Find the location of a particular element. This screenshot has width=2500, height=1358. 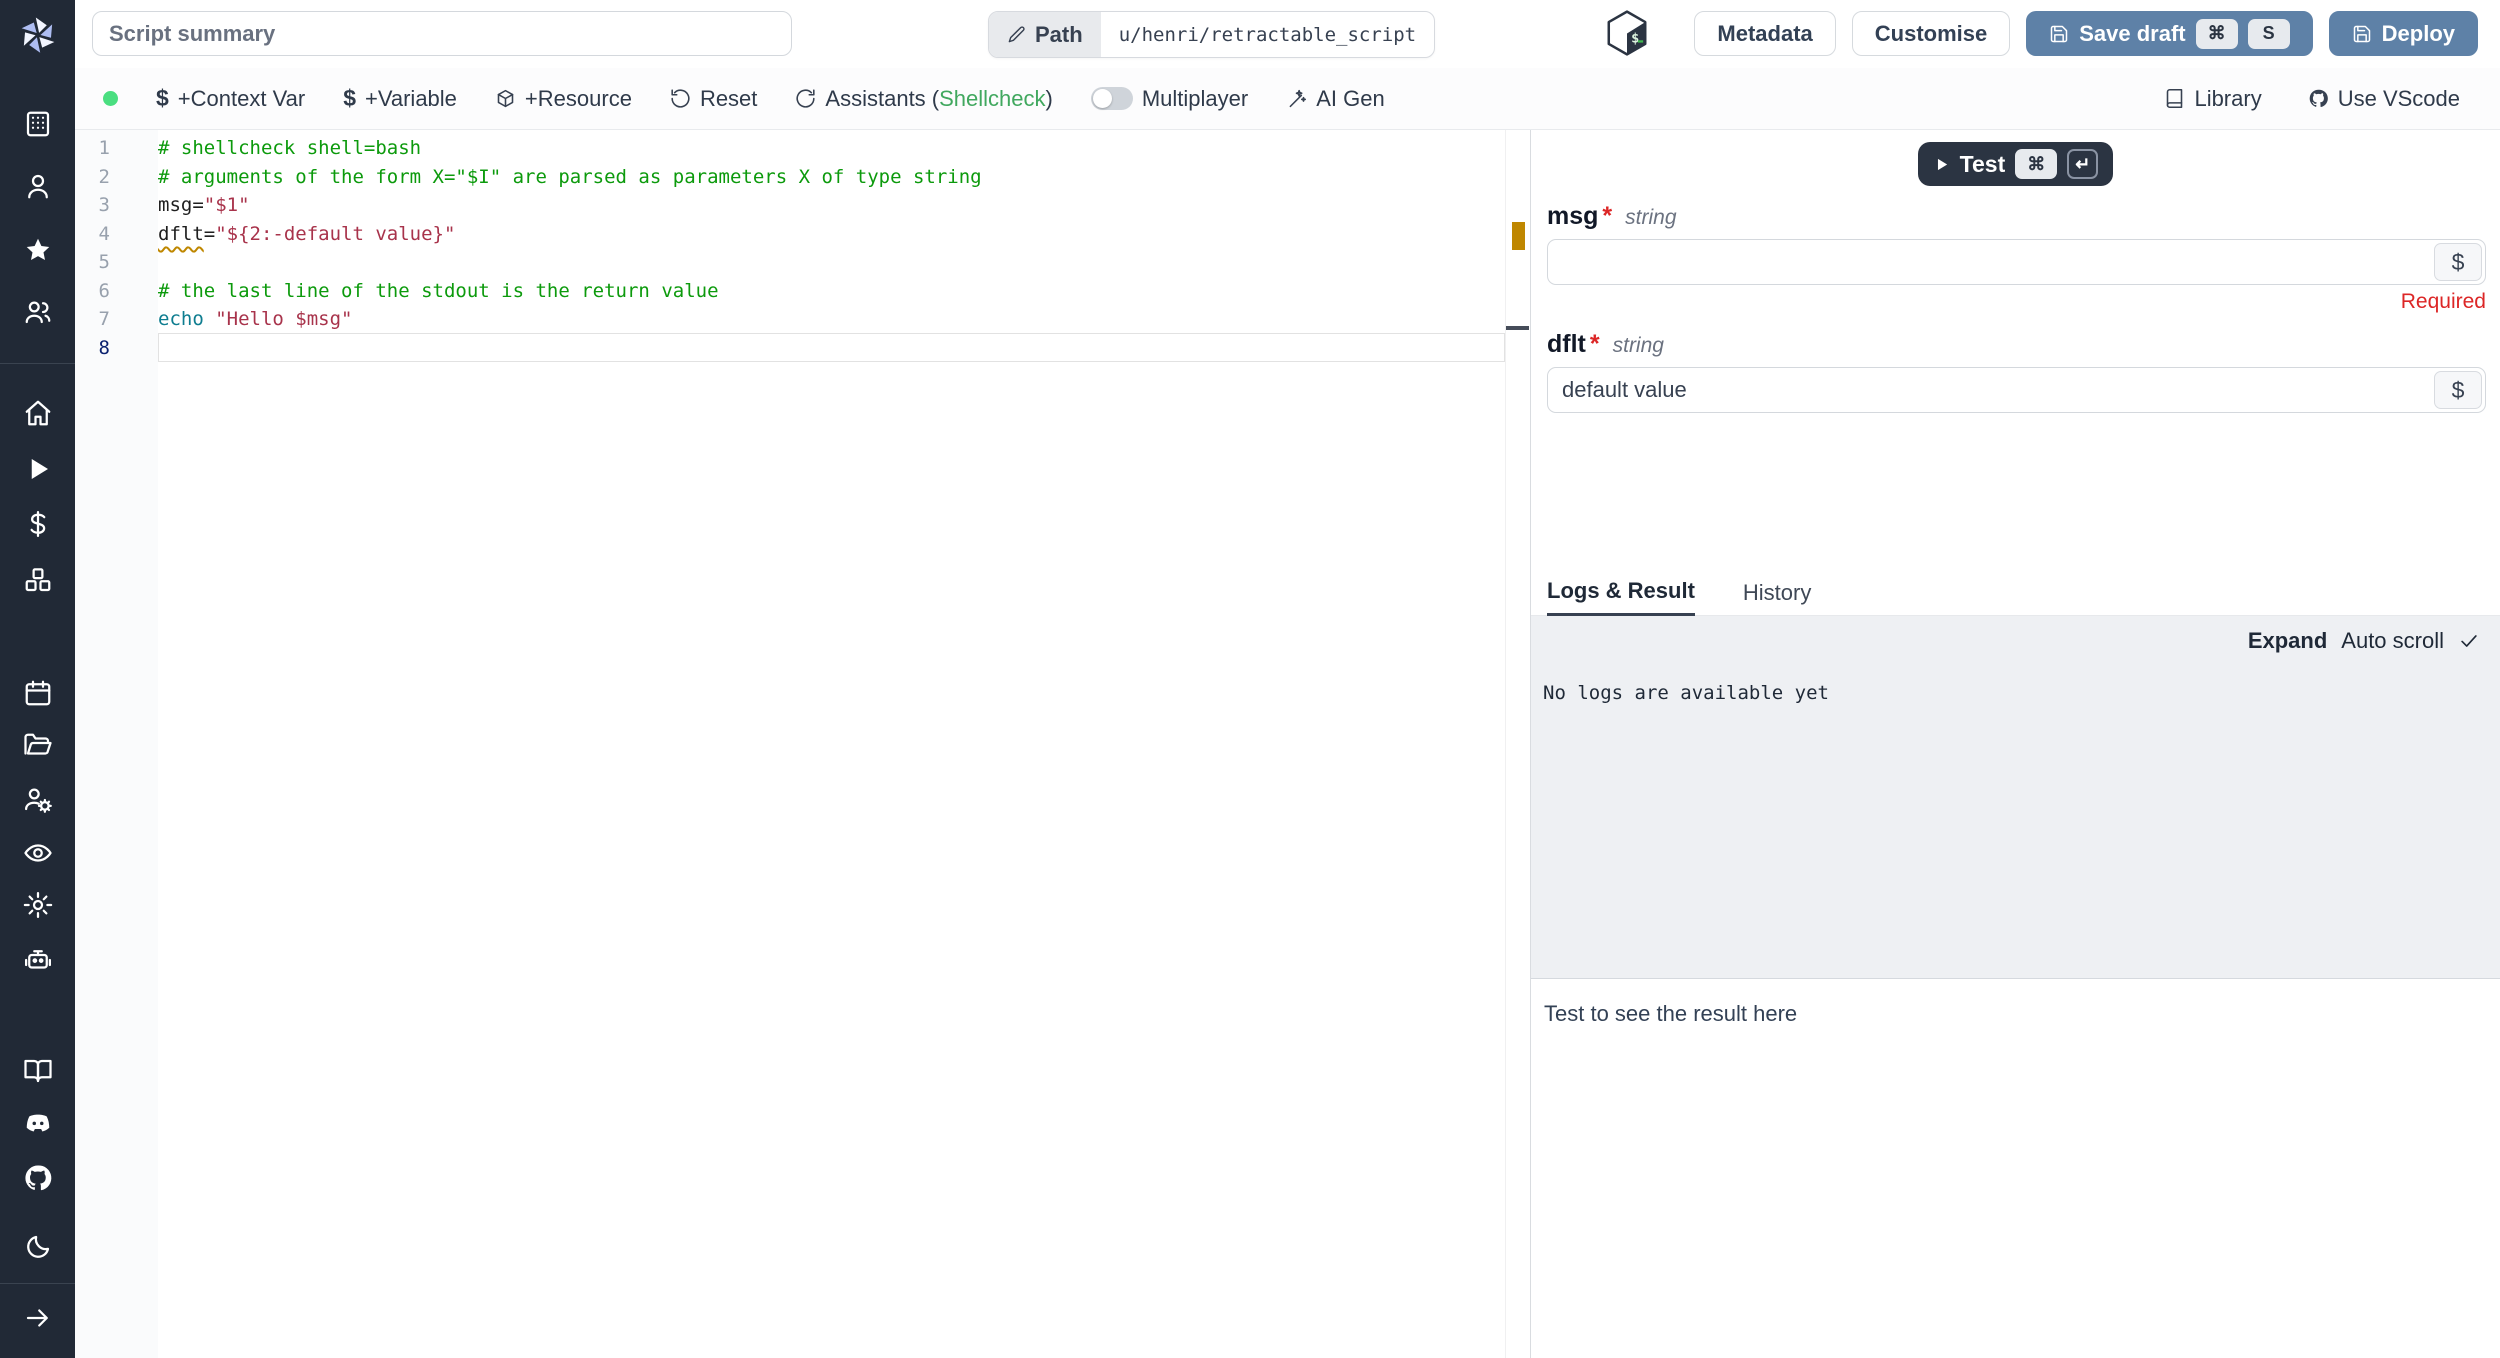

code-line: 8 is located at coordinates (802, 348).